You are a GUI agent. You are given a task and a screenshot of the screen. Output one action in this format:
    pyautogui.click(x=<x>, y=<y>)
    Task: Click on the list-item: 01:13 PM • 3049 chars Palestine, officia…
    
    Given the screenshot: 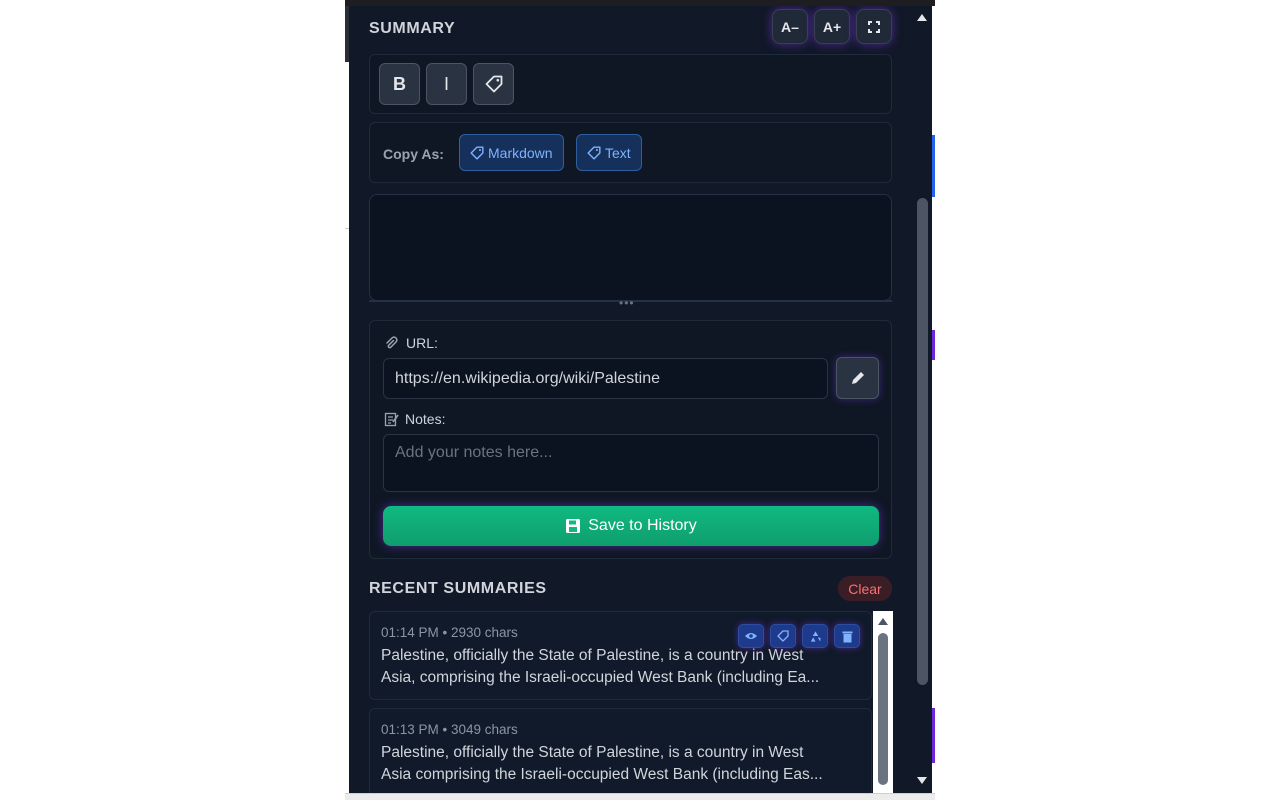 What is the action you would take?
    pyautogui.click(x=620, y=750)
    